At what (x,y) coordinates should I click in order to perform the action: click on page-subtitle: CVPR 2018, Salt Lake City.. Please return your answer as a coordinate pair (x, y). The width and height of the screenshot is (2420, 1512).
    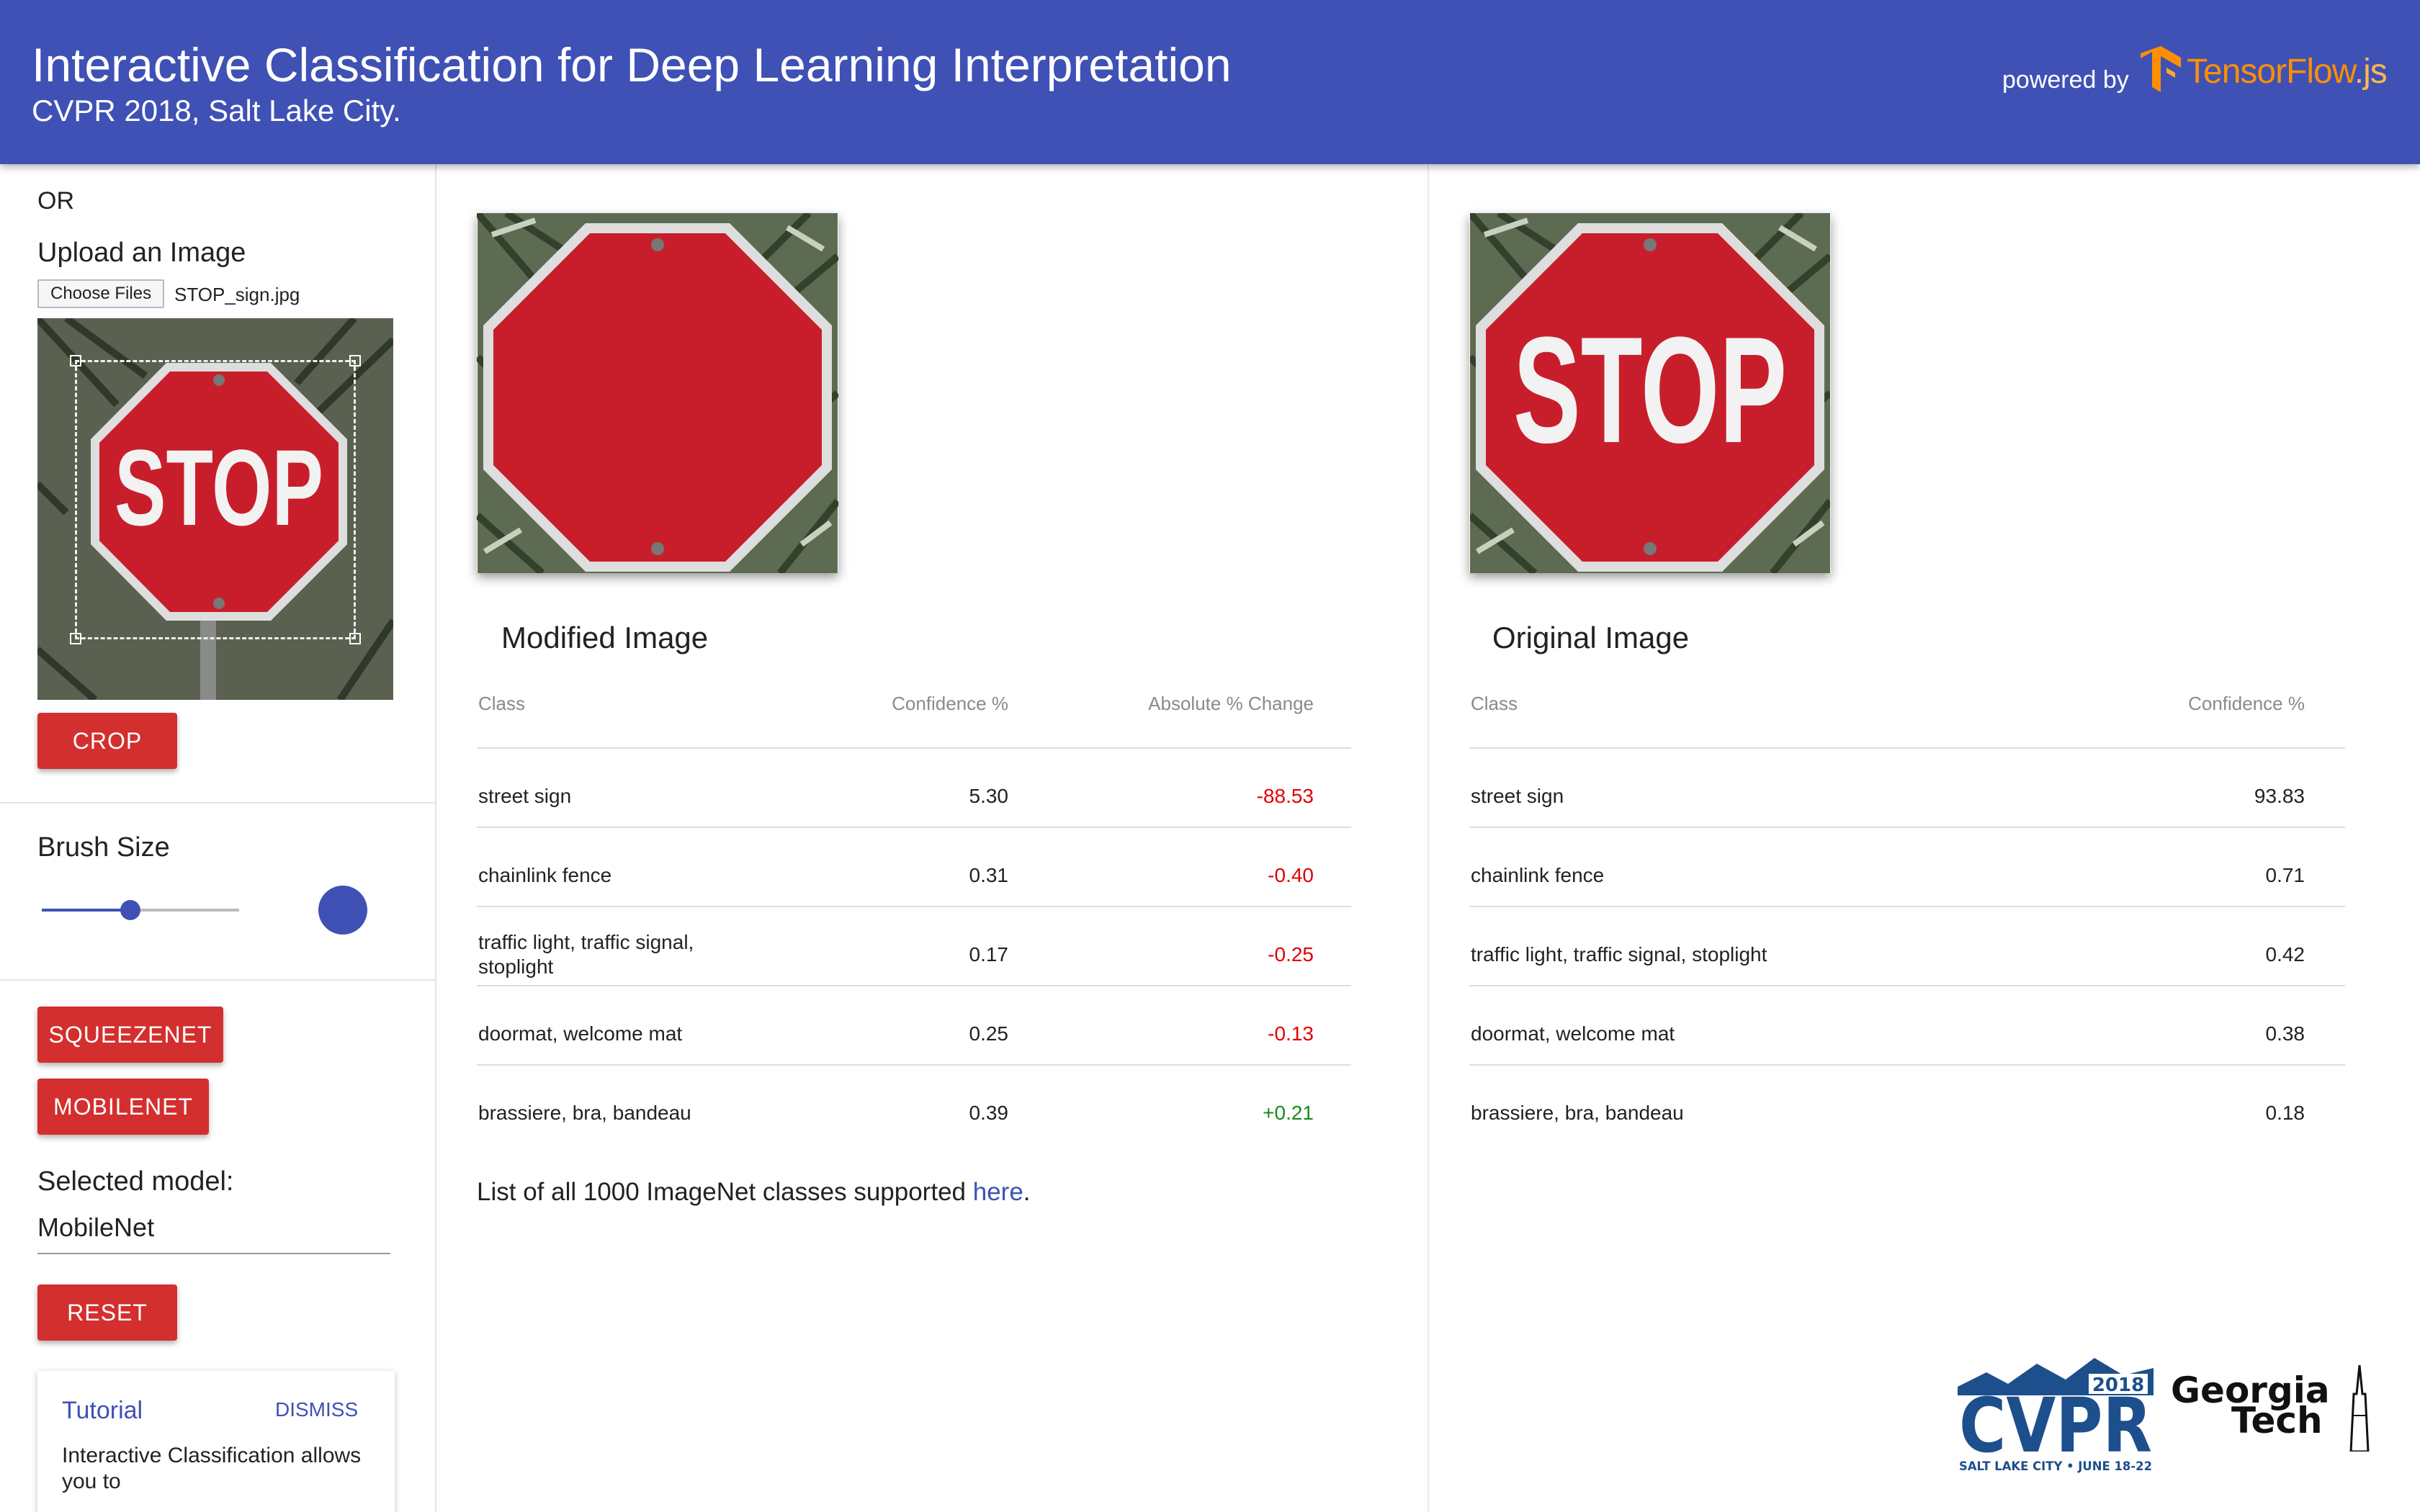
    Looking at the image, I should click on (216, 110).